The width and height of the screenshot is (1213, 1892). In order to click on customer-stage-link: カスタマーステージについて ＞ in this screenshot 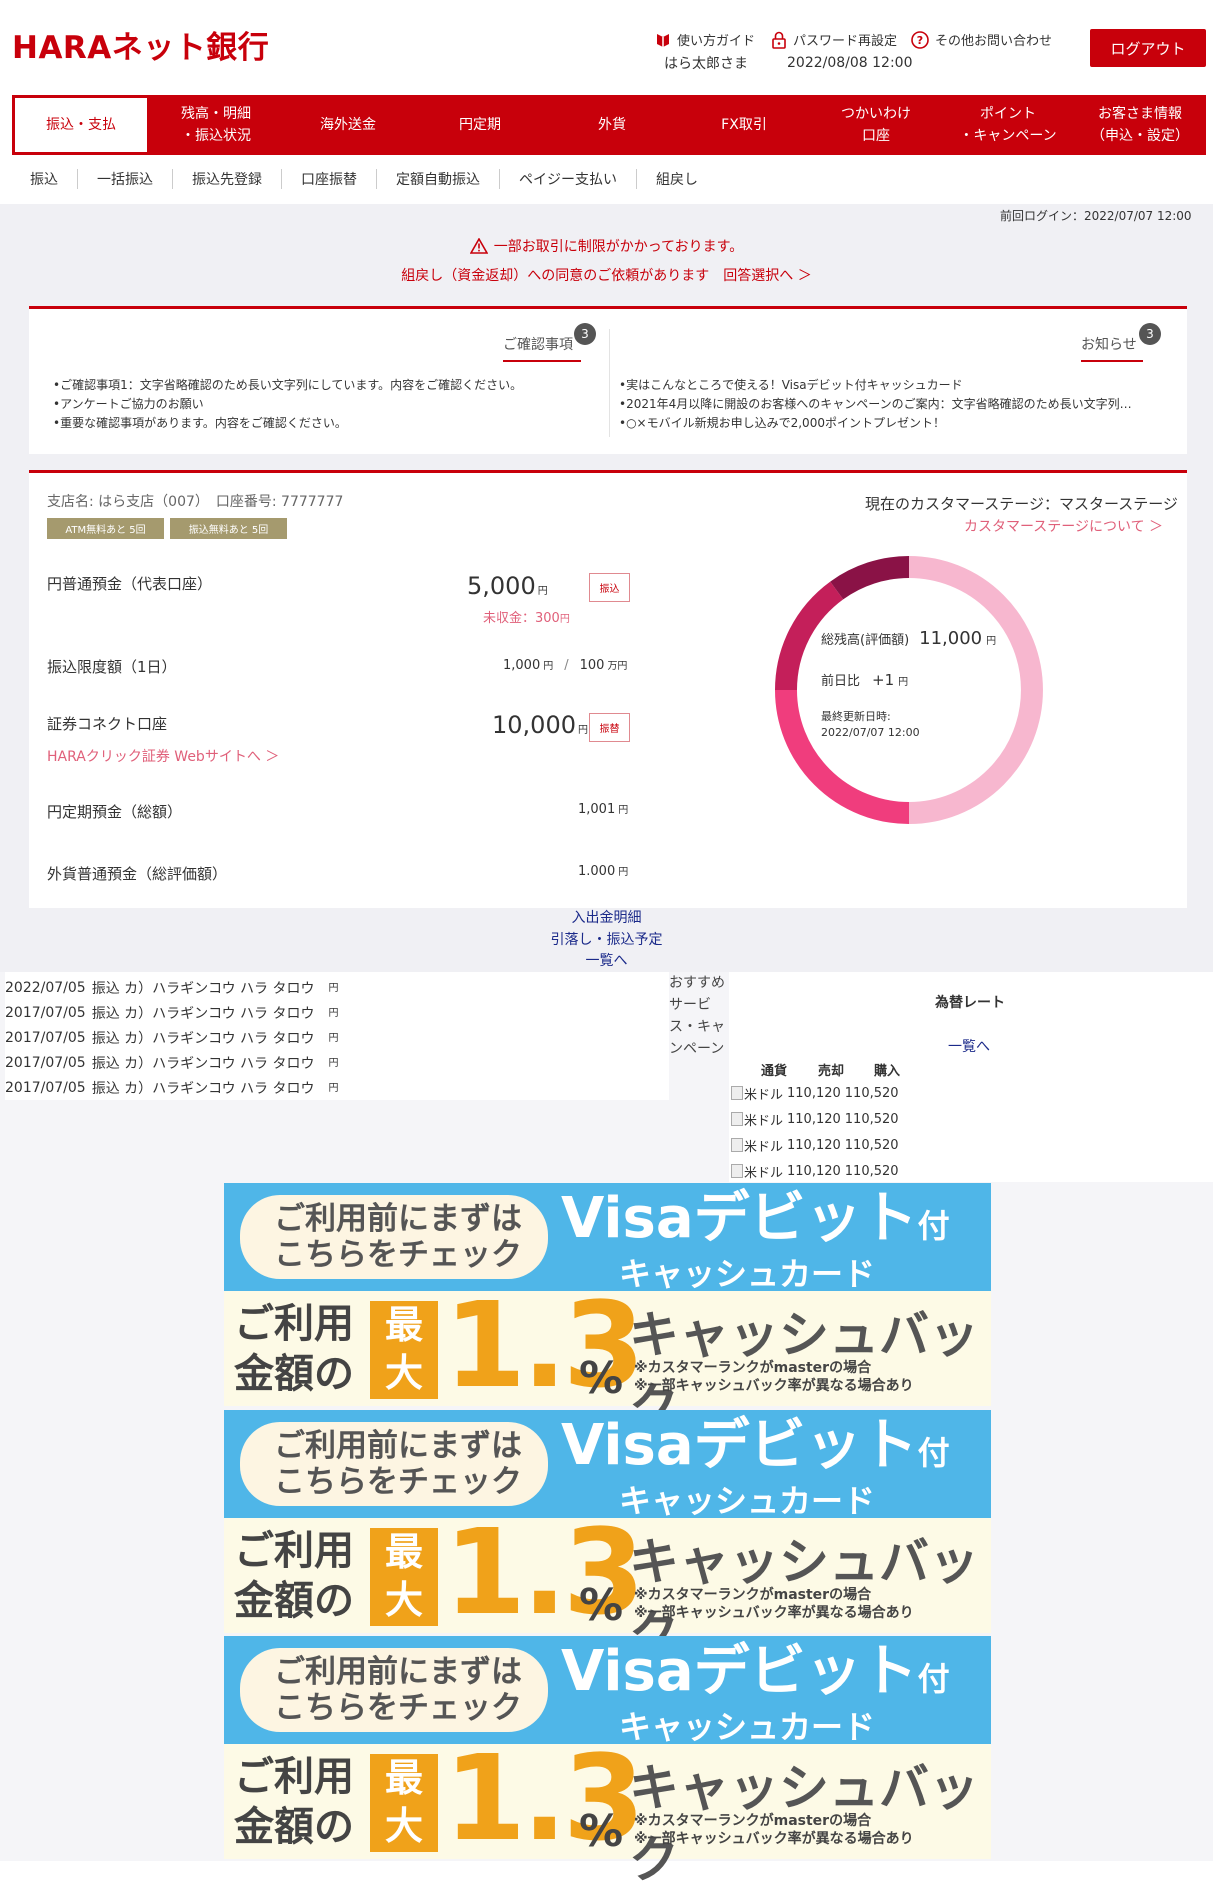, I will do `click(1063, 526)`.